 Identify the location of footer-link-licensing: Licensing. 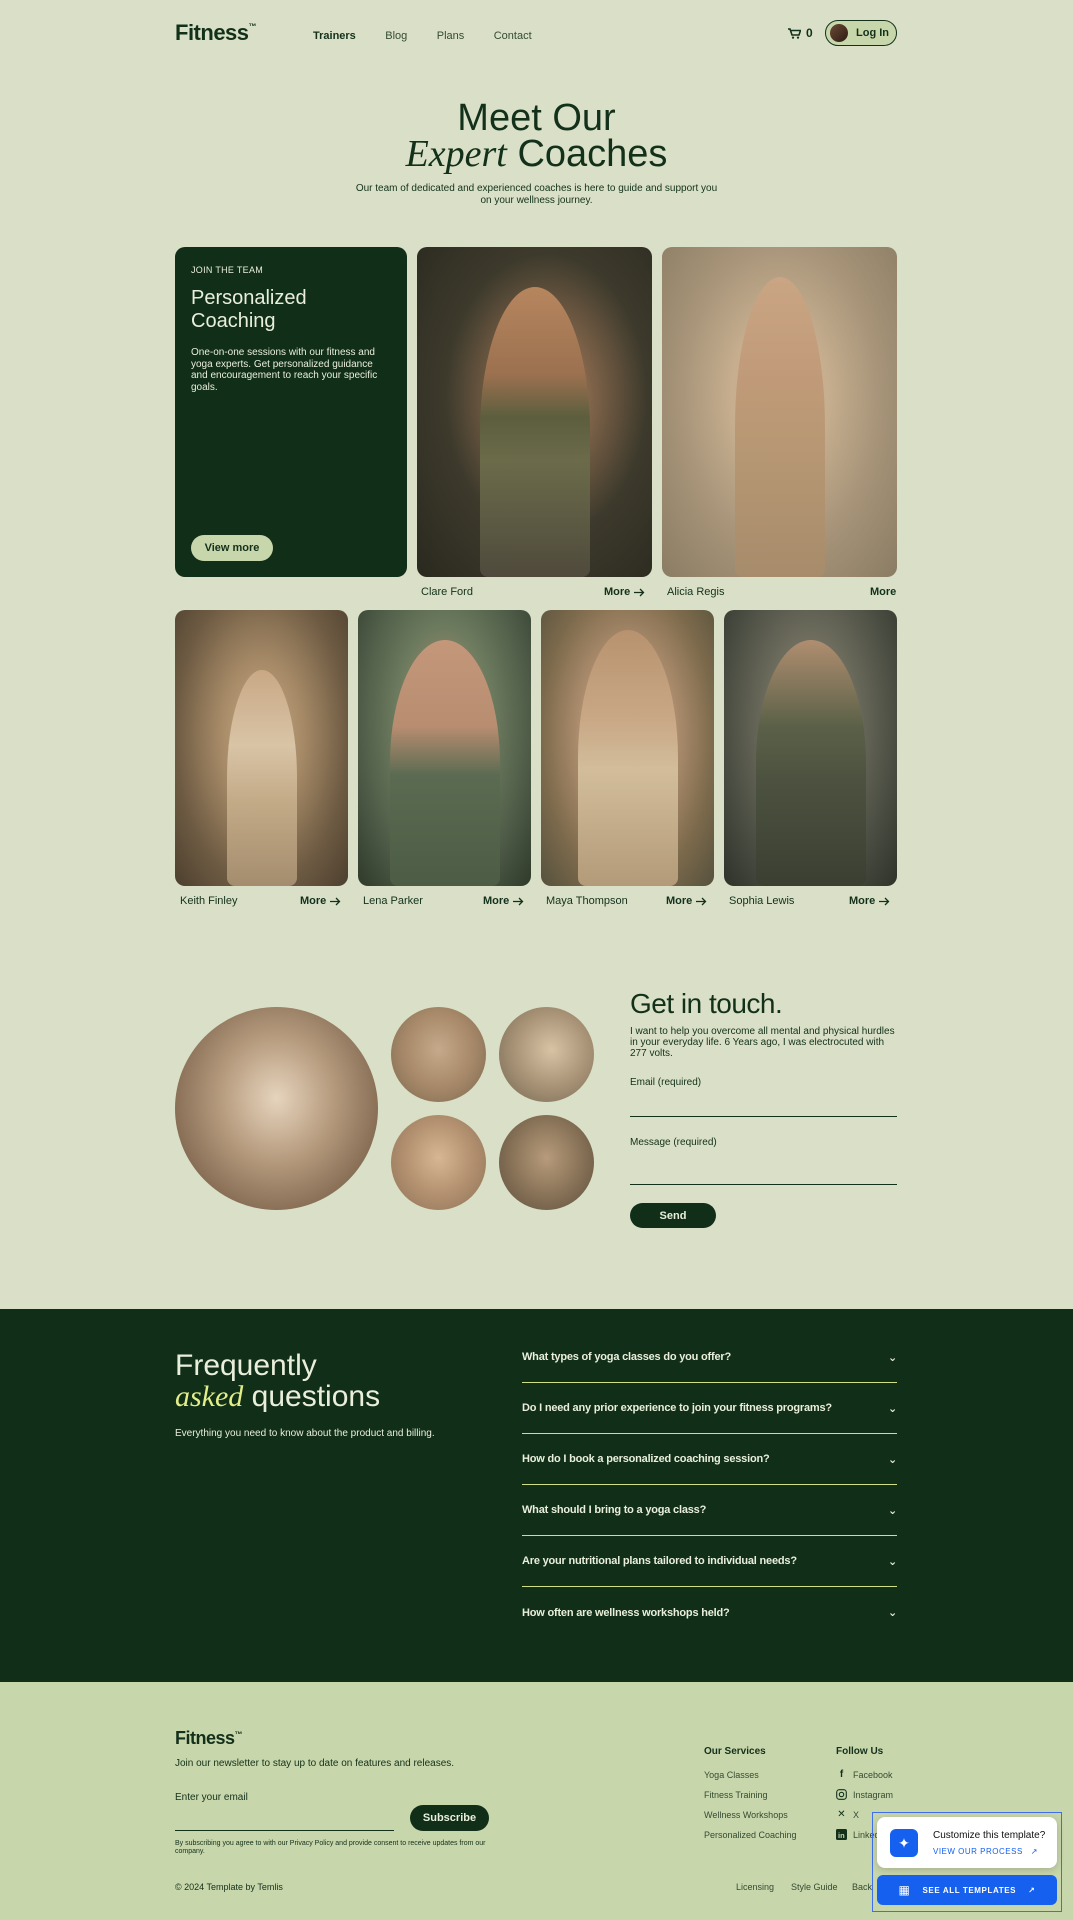
(755, 1887).